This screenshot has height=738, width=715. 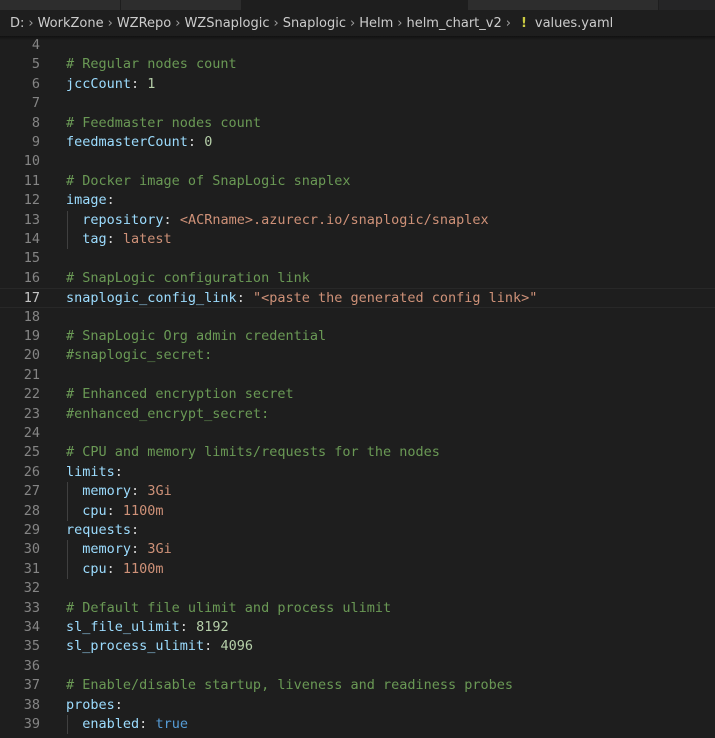 I want to click on code-line: 5 # Regular nodes count, so click(x=357, y=64).